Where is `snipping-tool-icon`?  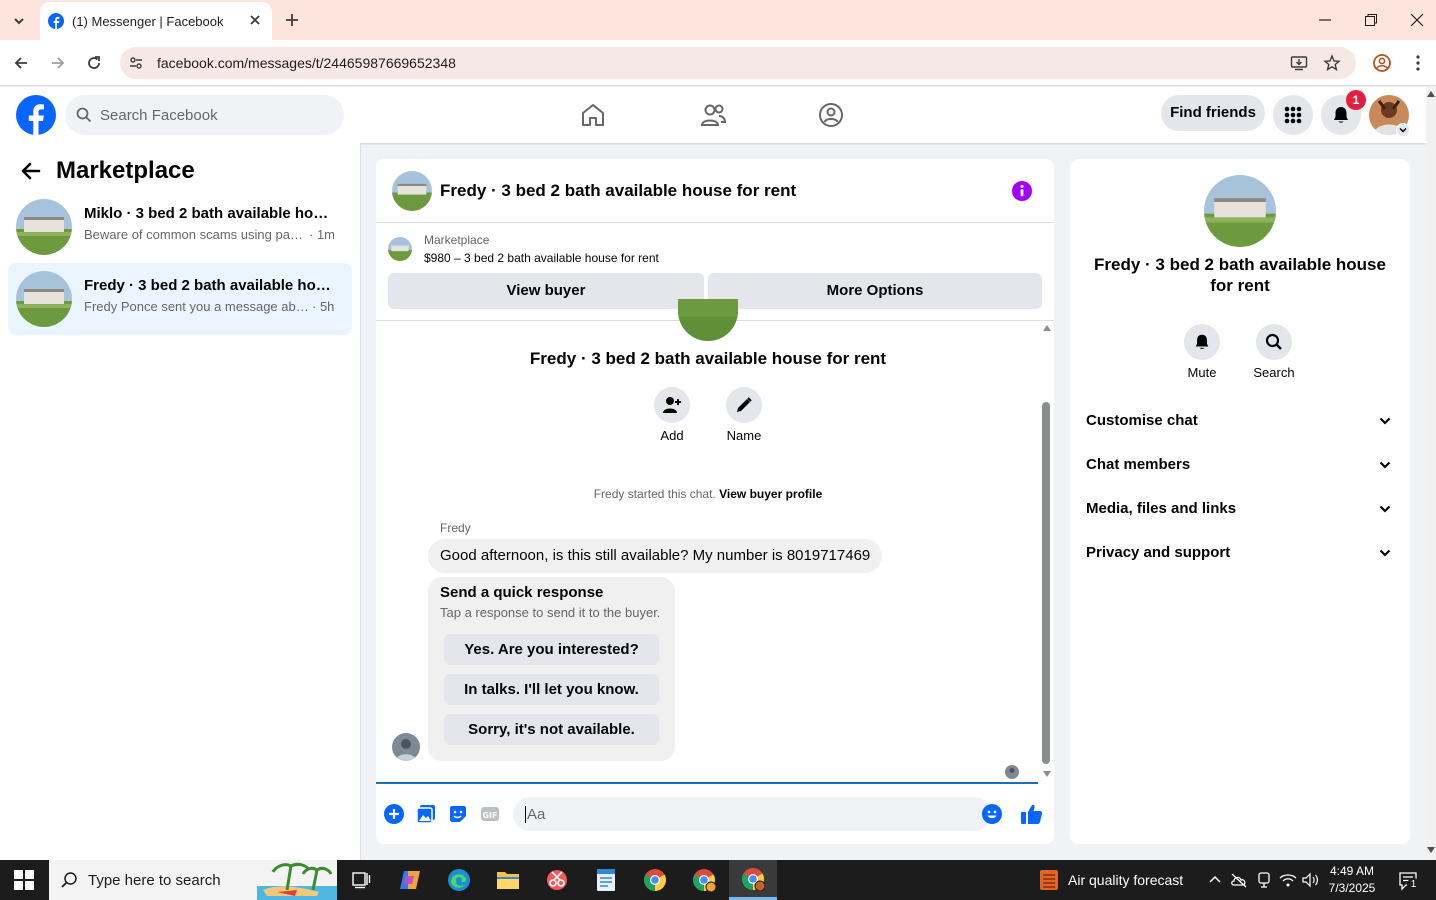 snipping-tool-icon is located at coordinates (557, 880).